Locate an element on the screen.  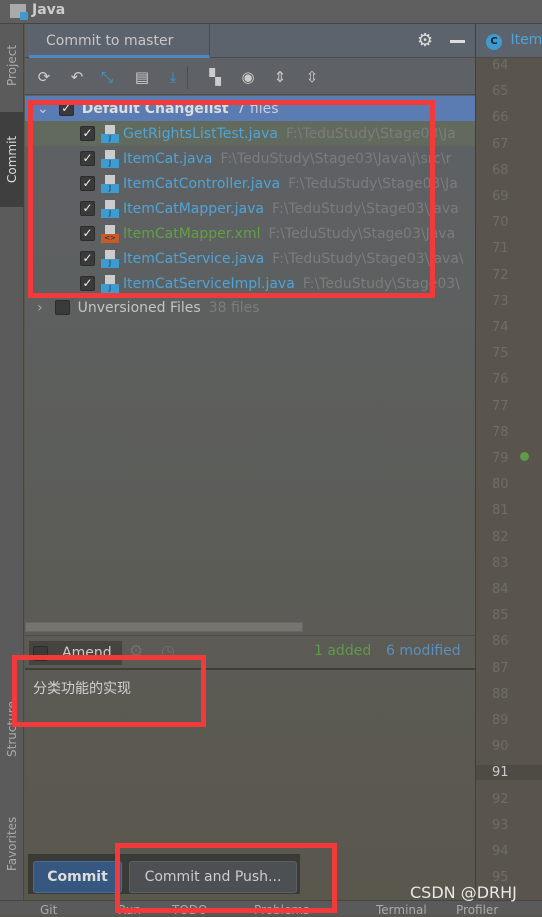
commit-button: Commit is located at coordinates (77, 877).